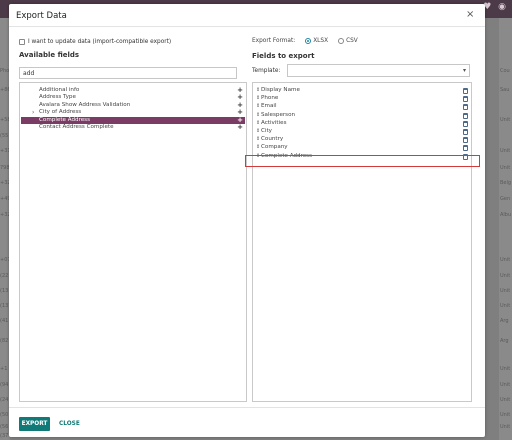 This screenshot has width=512, height=440. I want to click on import-compatible-checkbox, so click(22, 42).